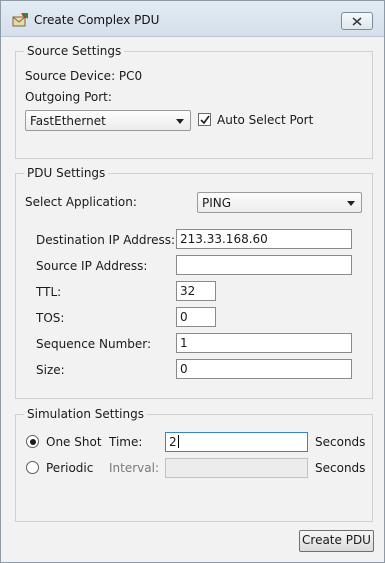 The height and width of the screenshot is (563, 385). I want to click on application-select: PING, so click(279, 202).